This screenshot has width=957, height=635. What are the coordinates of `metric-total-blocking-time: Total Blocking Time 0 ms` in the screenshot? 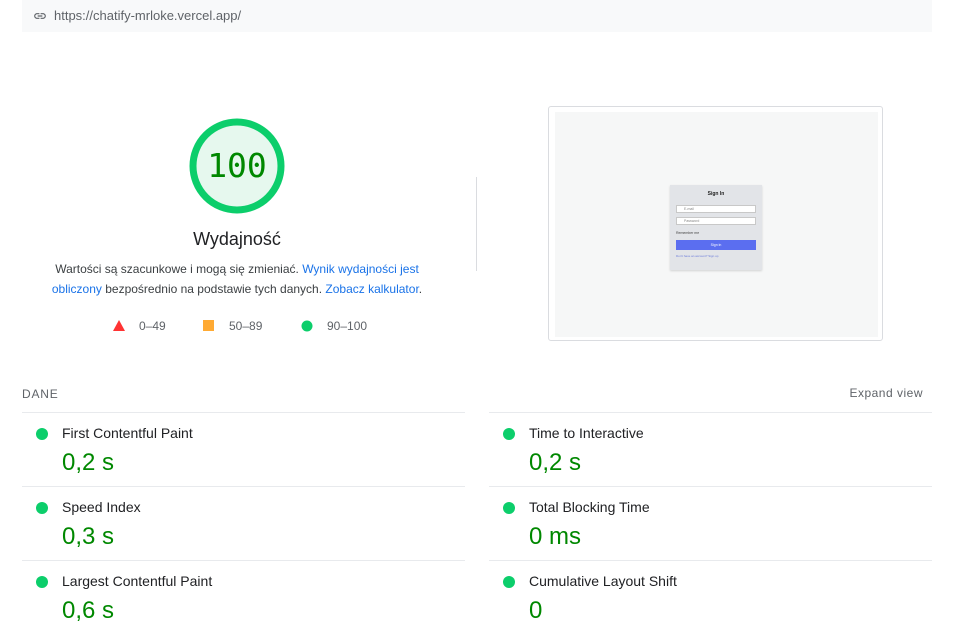 It's located at (710, 523).